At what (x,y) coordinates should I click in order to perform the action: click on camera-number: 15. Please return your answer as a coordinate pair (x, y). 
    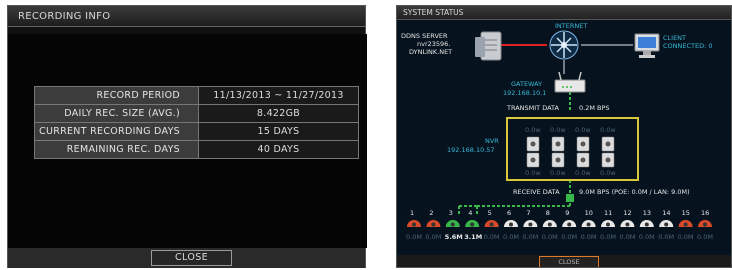
    Looking at the image, I should click on (685, 213).